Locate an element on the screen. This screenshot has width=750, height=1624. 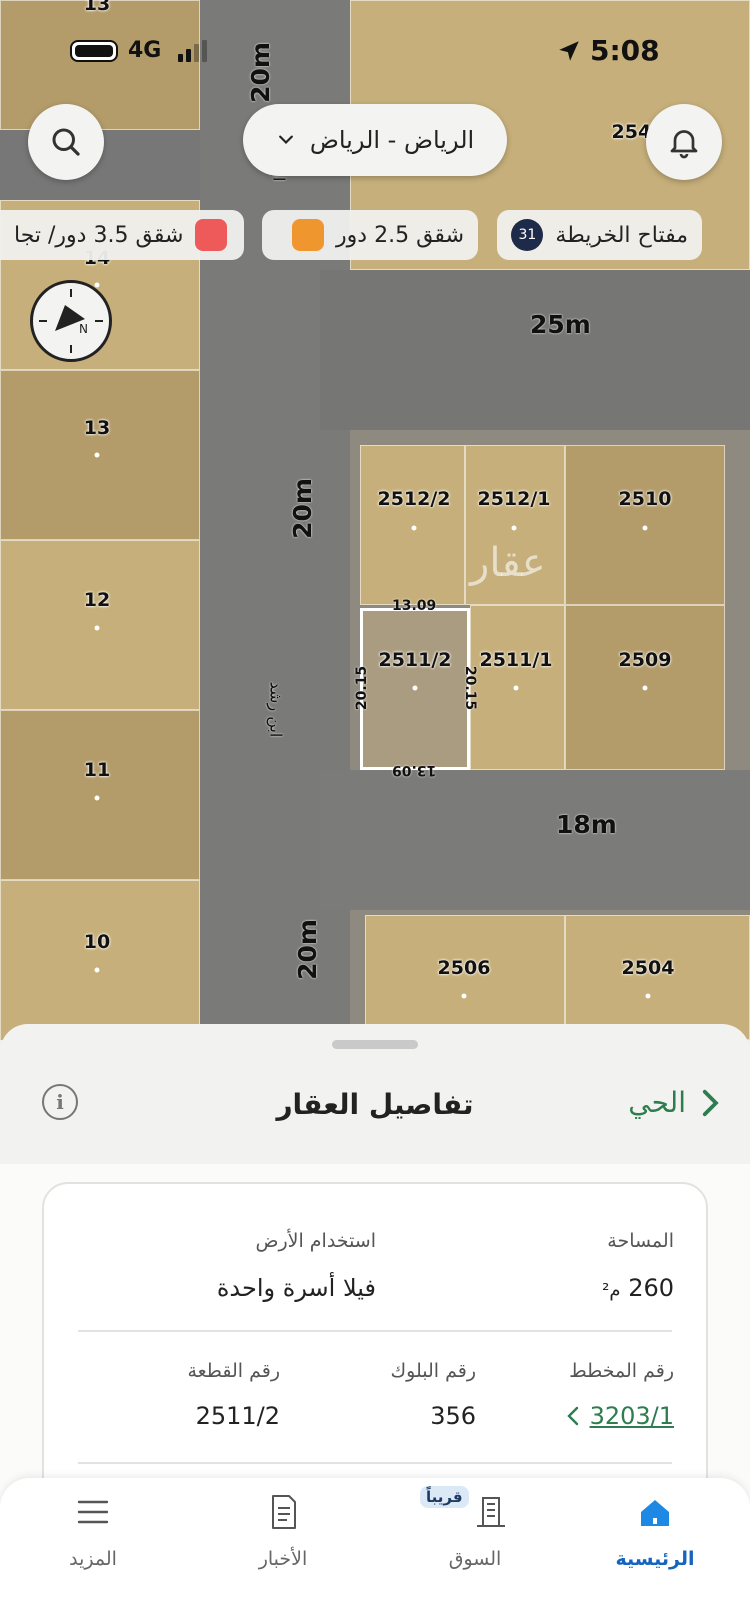
plot-label: 2510 is located at coordinates (645, 499).